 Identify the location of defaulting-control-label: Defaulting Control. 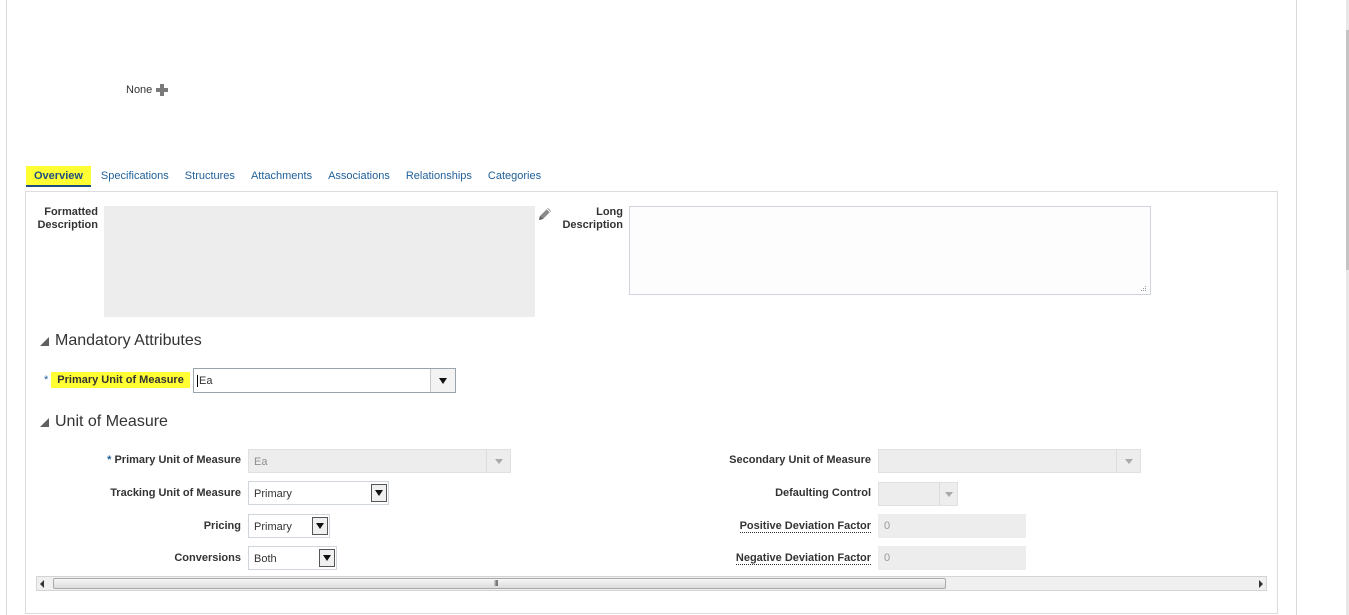
(823, 493).